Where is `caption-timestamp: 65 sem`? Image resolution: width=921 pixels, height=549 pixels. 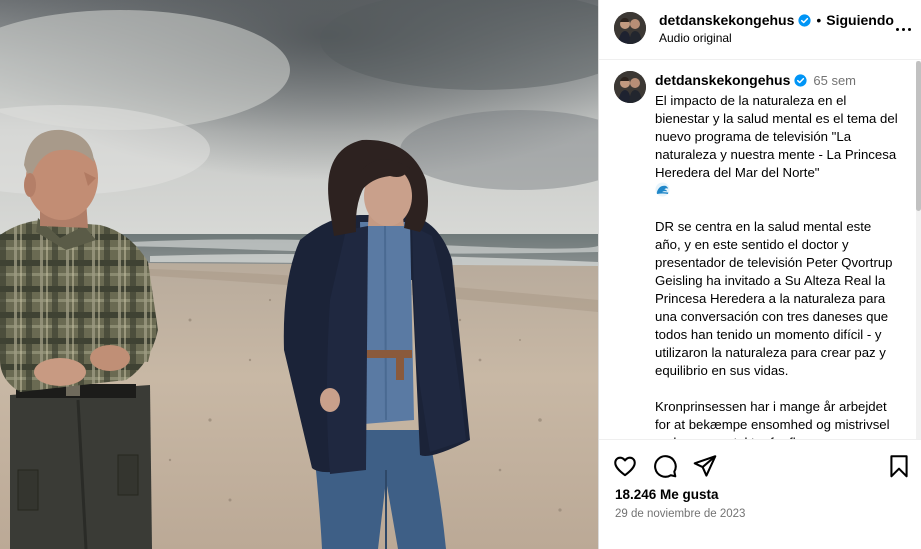 caption-timestamp: 65 sem is located at coordinates (834, 80).